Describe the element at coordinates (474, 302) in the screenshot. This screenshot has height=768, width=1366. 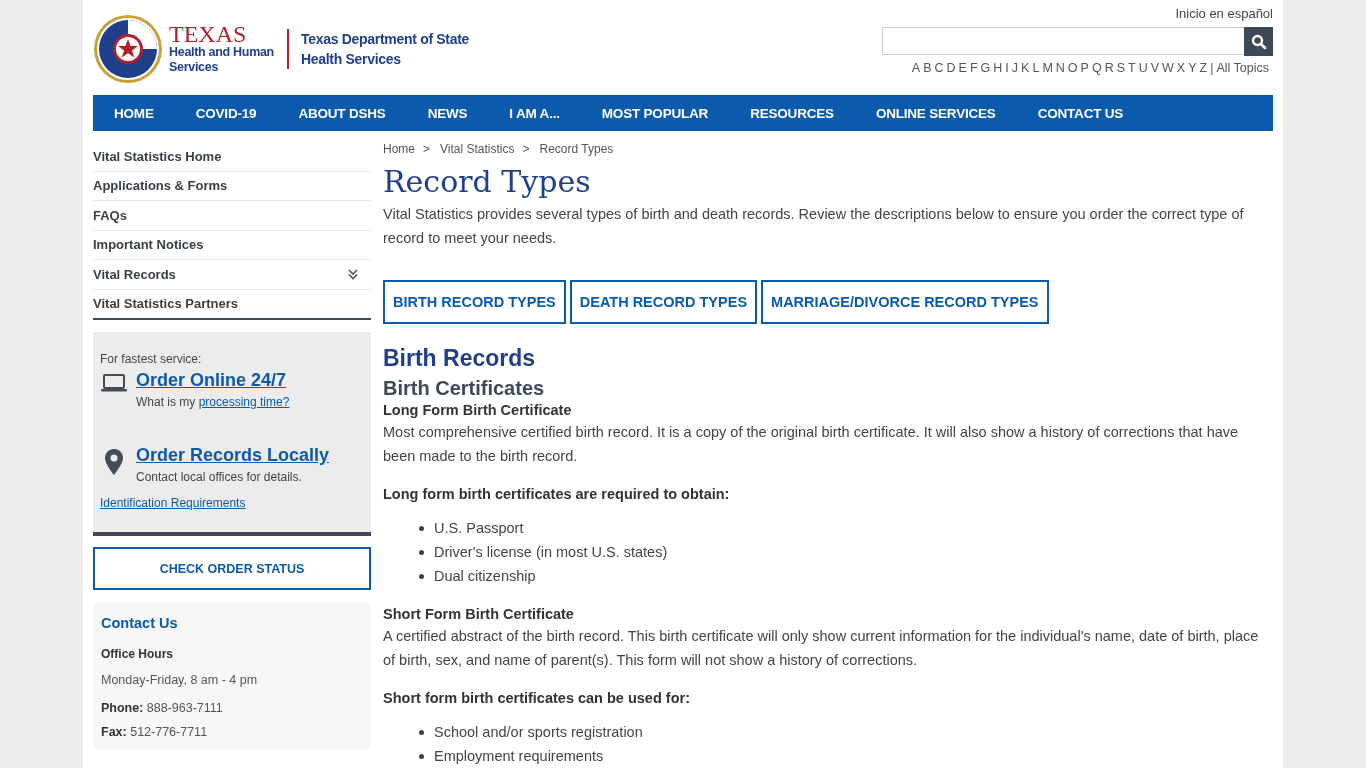
I see `record-type-button: BIRTH RECORD TYPES` at that location.